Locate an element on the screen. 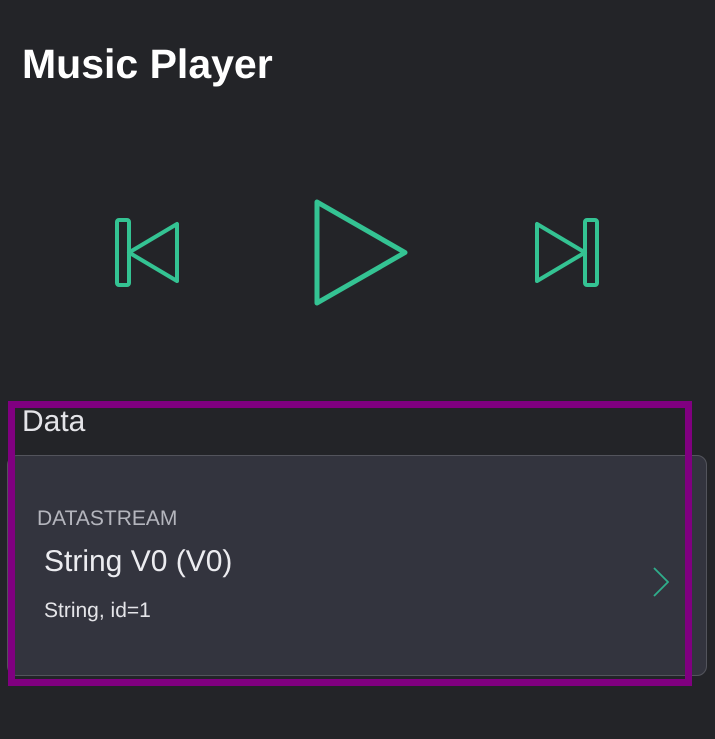 Image resolution: width=715 pixels, height=739 pixels. page-title: Music Player is located at coordinates (147, 64).